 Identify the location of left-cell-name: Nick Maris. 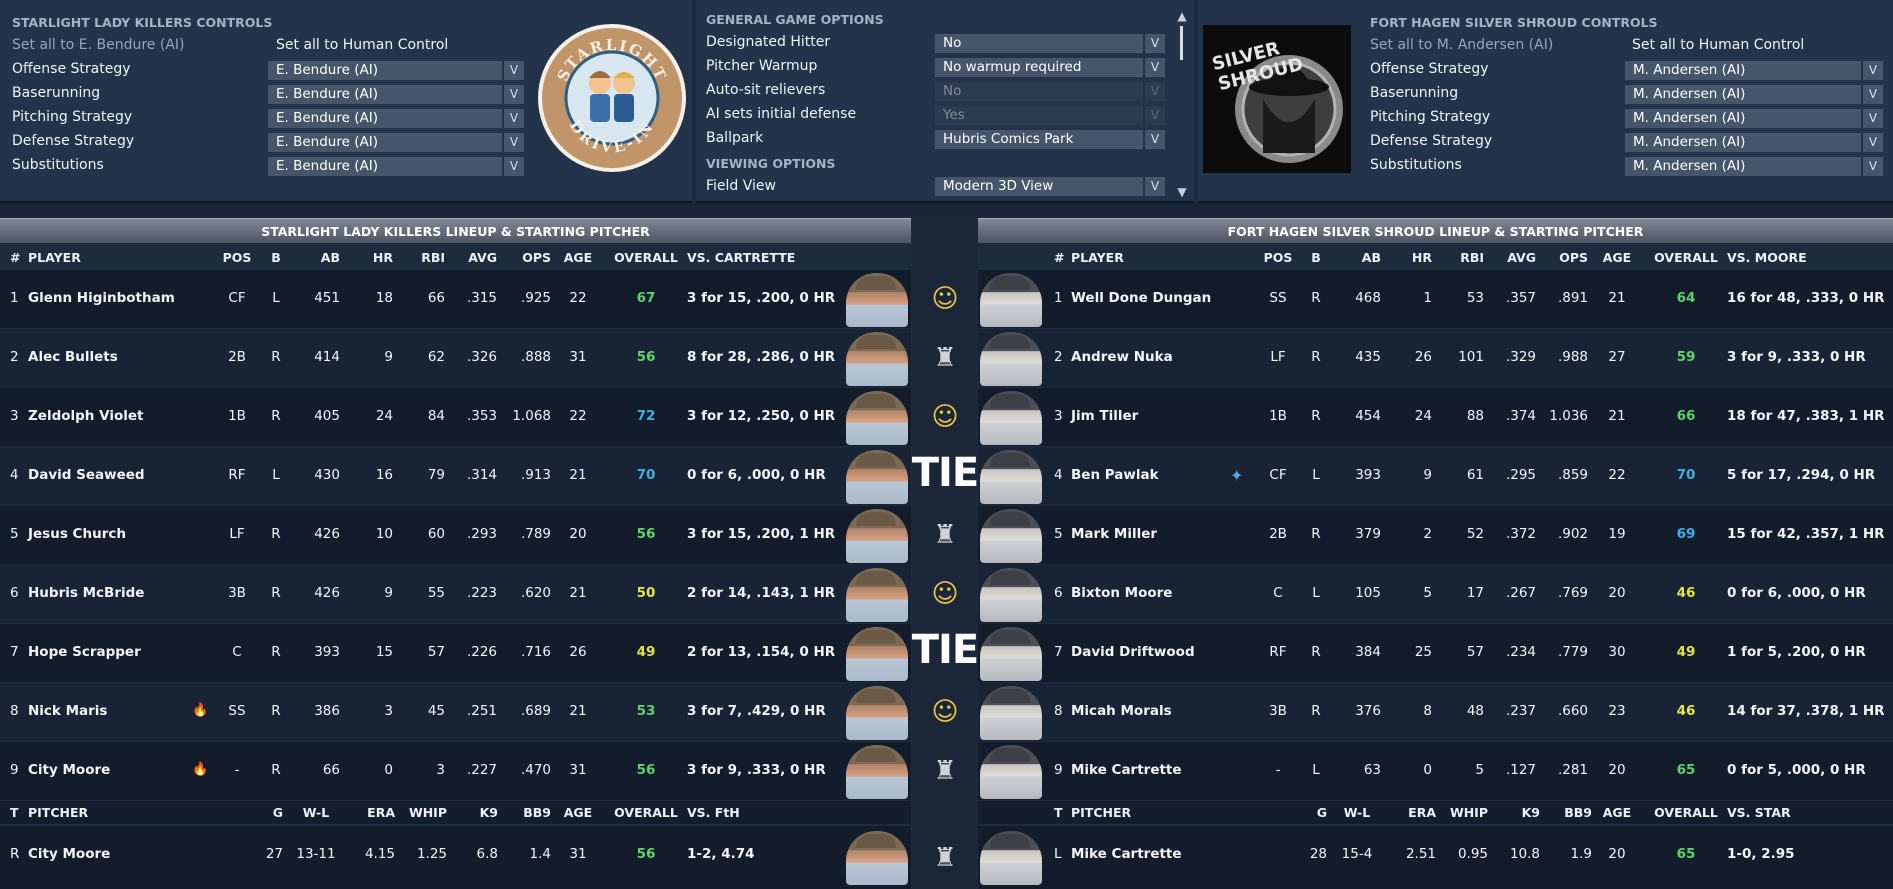
(67, 711).